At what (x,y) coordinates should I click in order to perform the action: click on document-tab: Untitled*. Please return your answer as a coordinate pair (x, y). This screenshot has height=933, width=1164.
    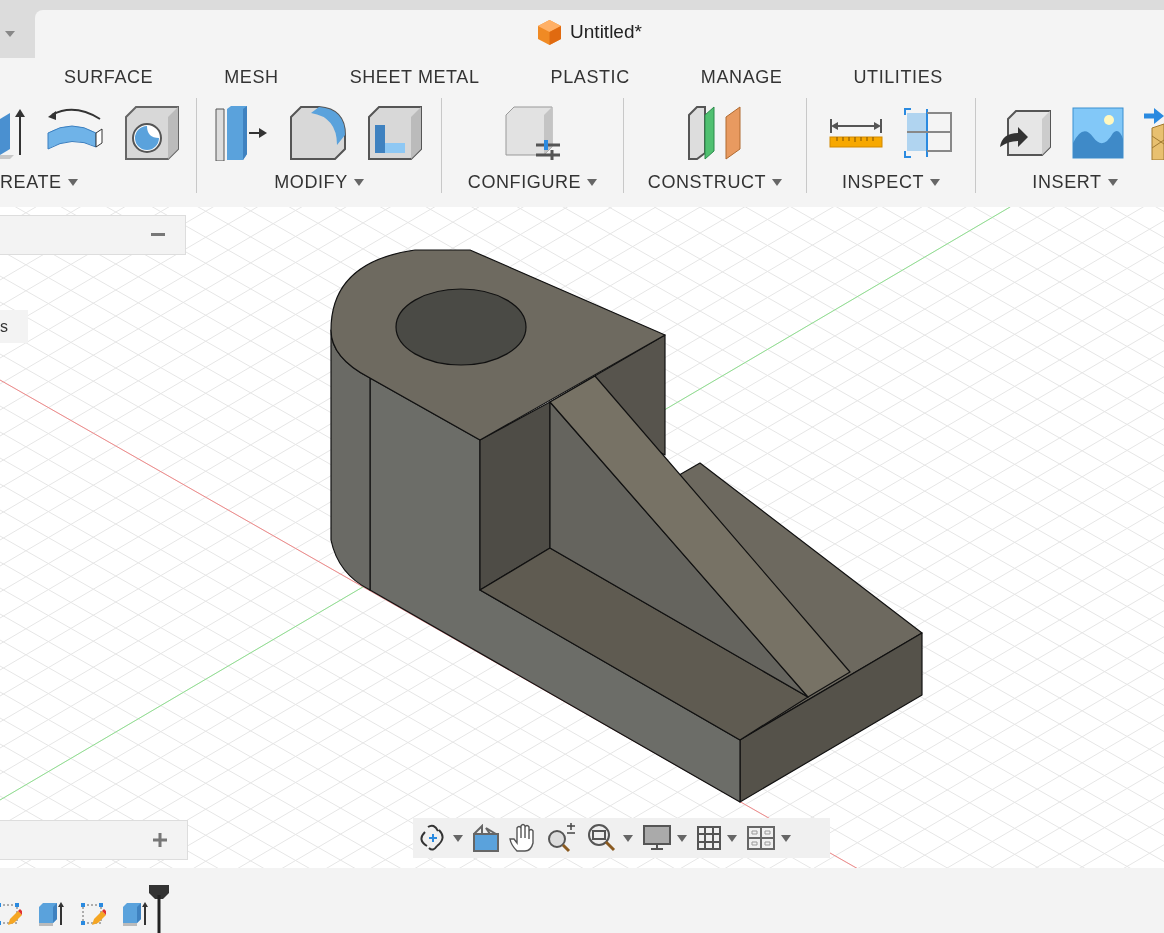
    Looking at the image, I should click on (599, 34).